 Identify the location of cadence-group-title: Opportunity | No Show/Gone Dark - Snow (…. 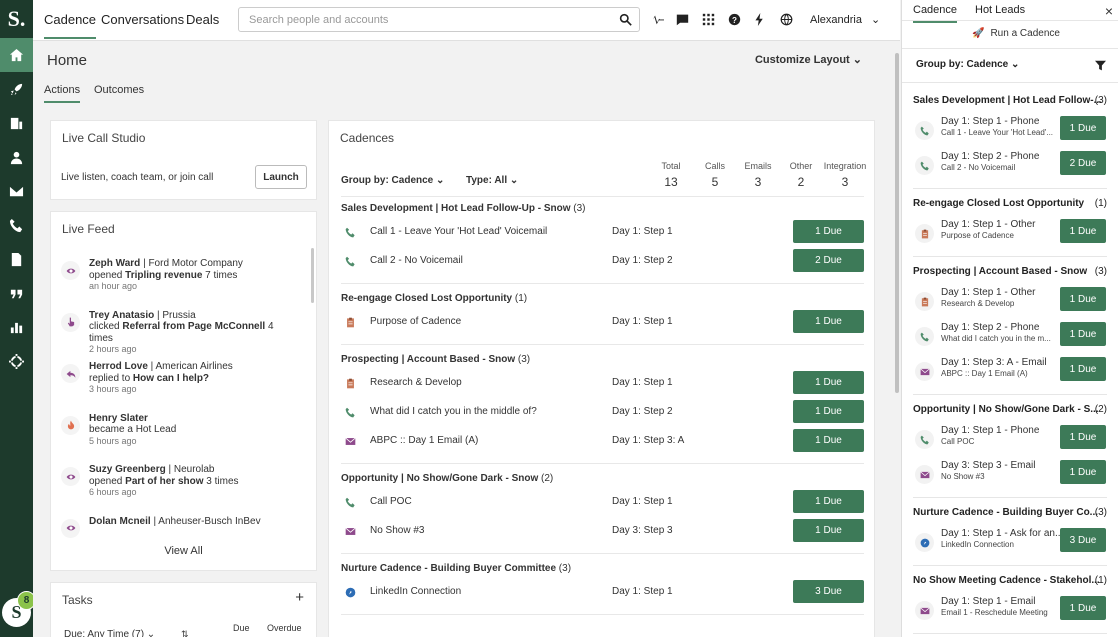
(447, 478).